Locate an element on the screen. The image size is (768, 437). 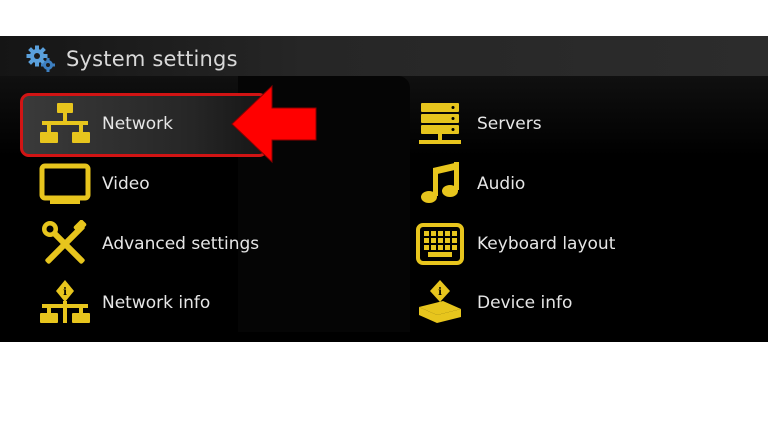
menu-item-label: Device info is located at coordinates (525, 303).